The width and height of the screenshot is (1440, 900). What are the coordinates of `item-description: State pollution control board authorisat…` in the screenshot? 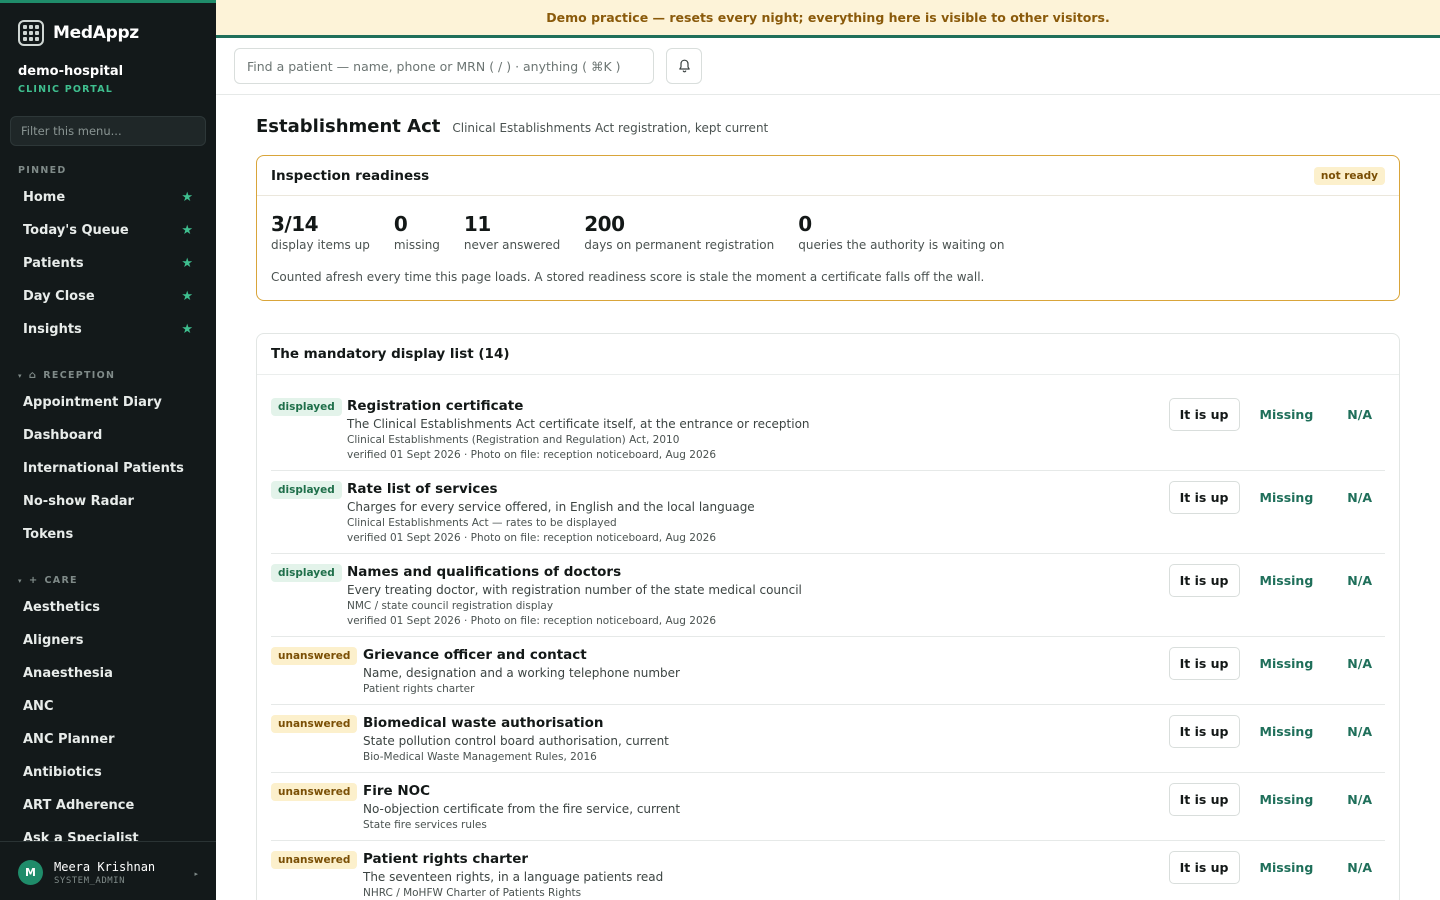 It's located at (516, 741).